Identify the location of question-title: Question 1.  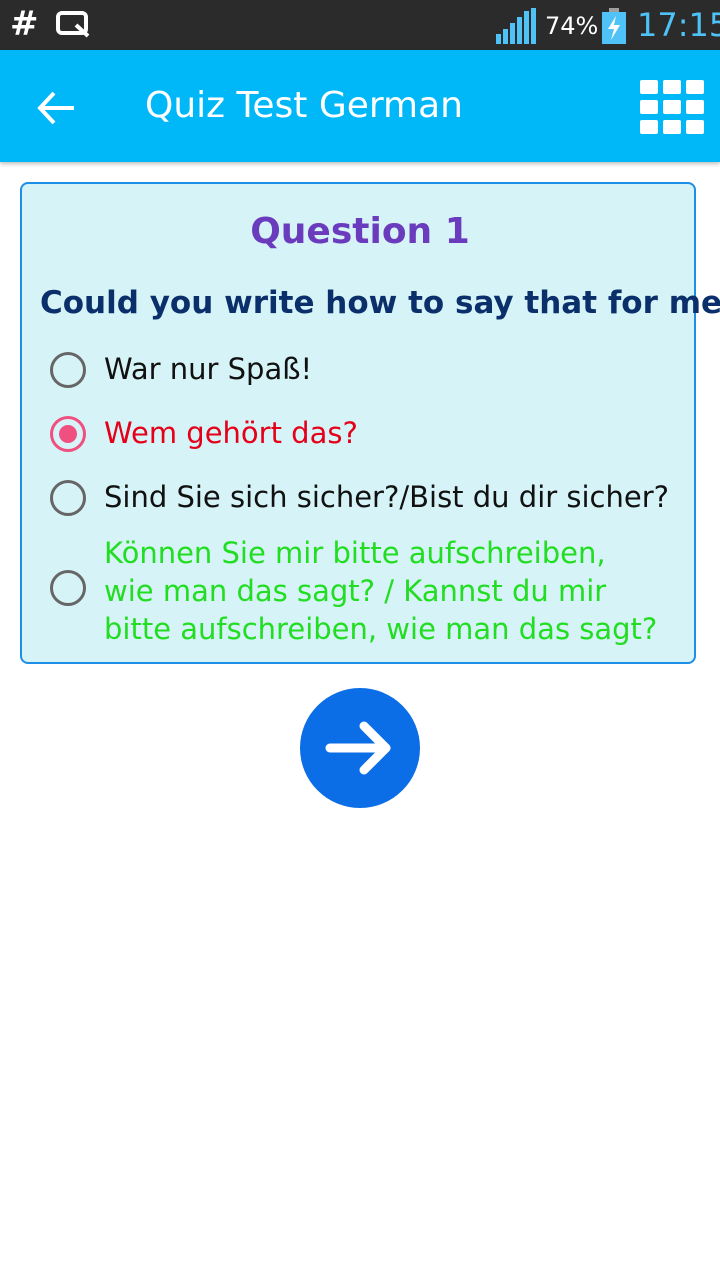
(360, 231).